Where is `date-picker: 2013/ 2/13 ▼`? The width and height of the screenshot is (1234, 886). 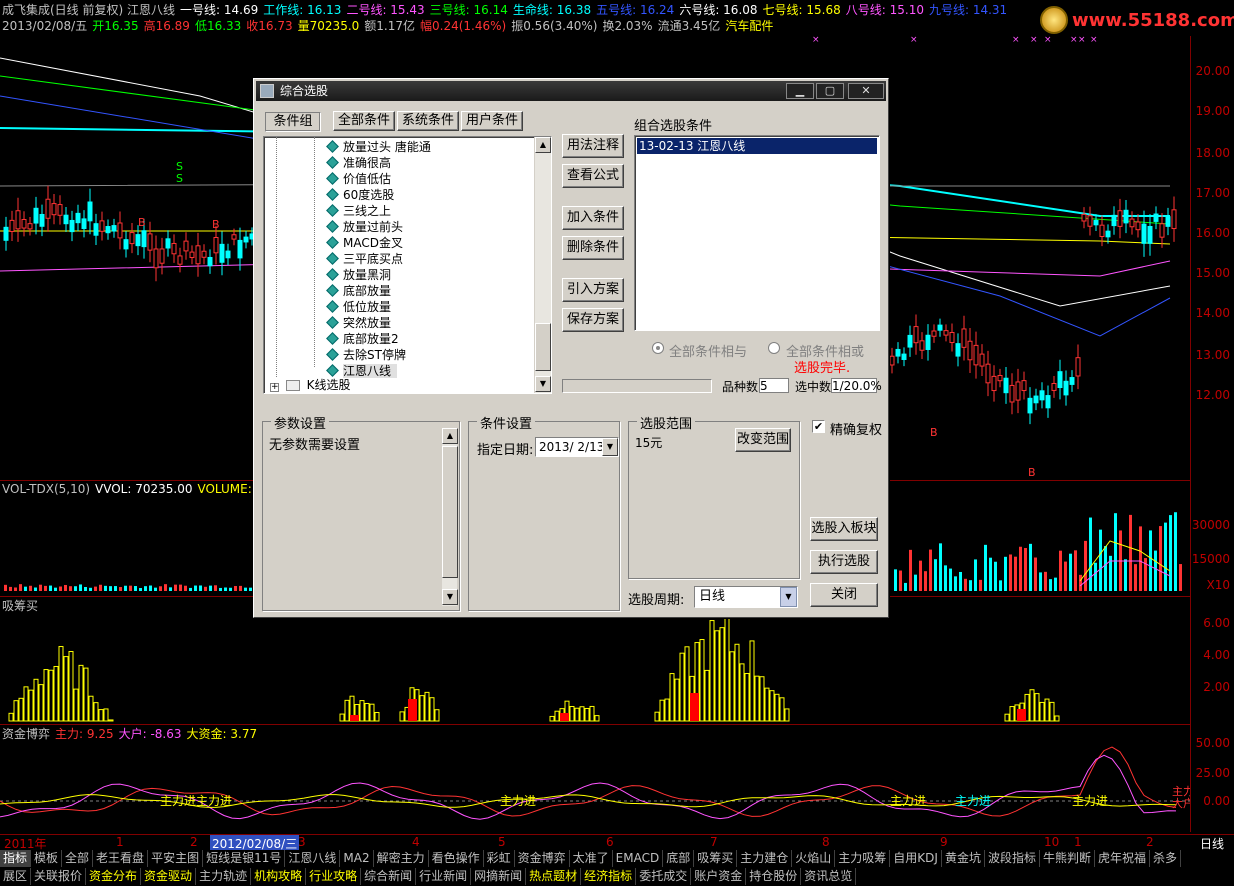 date-picker: 2013/ 2/13 ▼ is located at coordinates (577, 447).